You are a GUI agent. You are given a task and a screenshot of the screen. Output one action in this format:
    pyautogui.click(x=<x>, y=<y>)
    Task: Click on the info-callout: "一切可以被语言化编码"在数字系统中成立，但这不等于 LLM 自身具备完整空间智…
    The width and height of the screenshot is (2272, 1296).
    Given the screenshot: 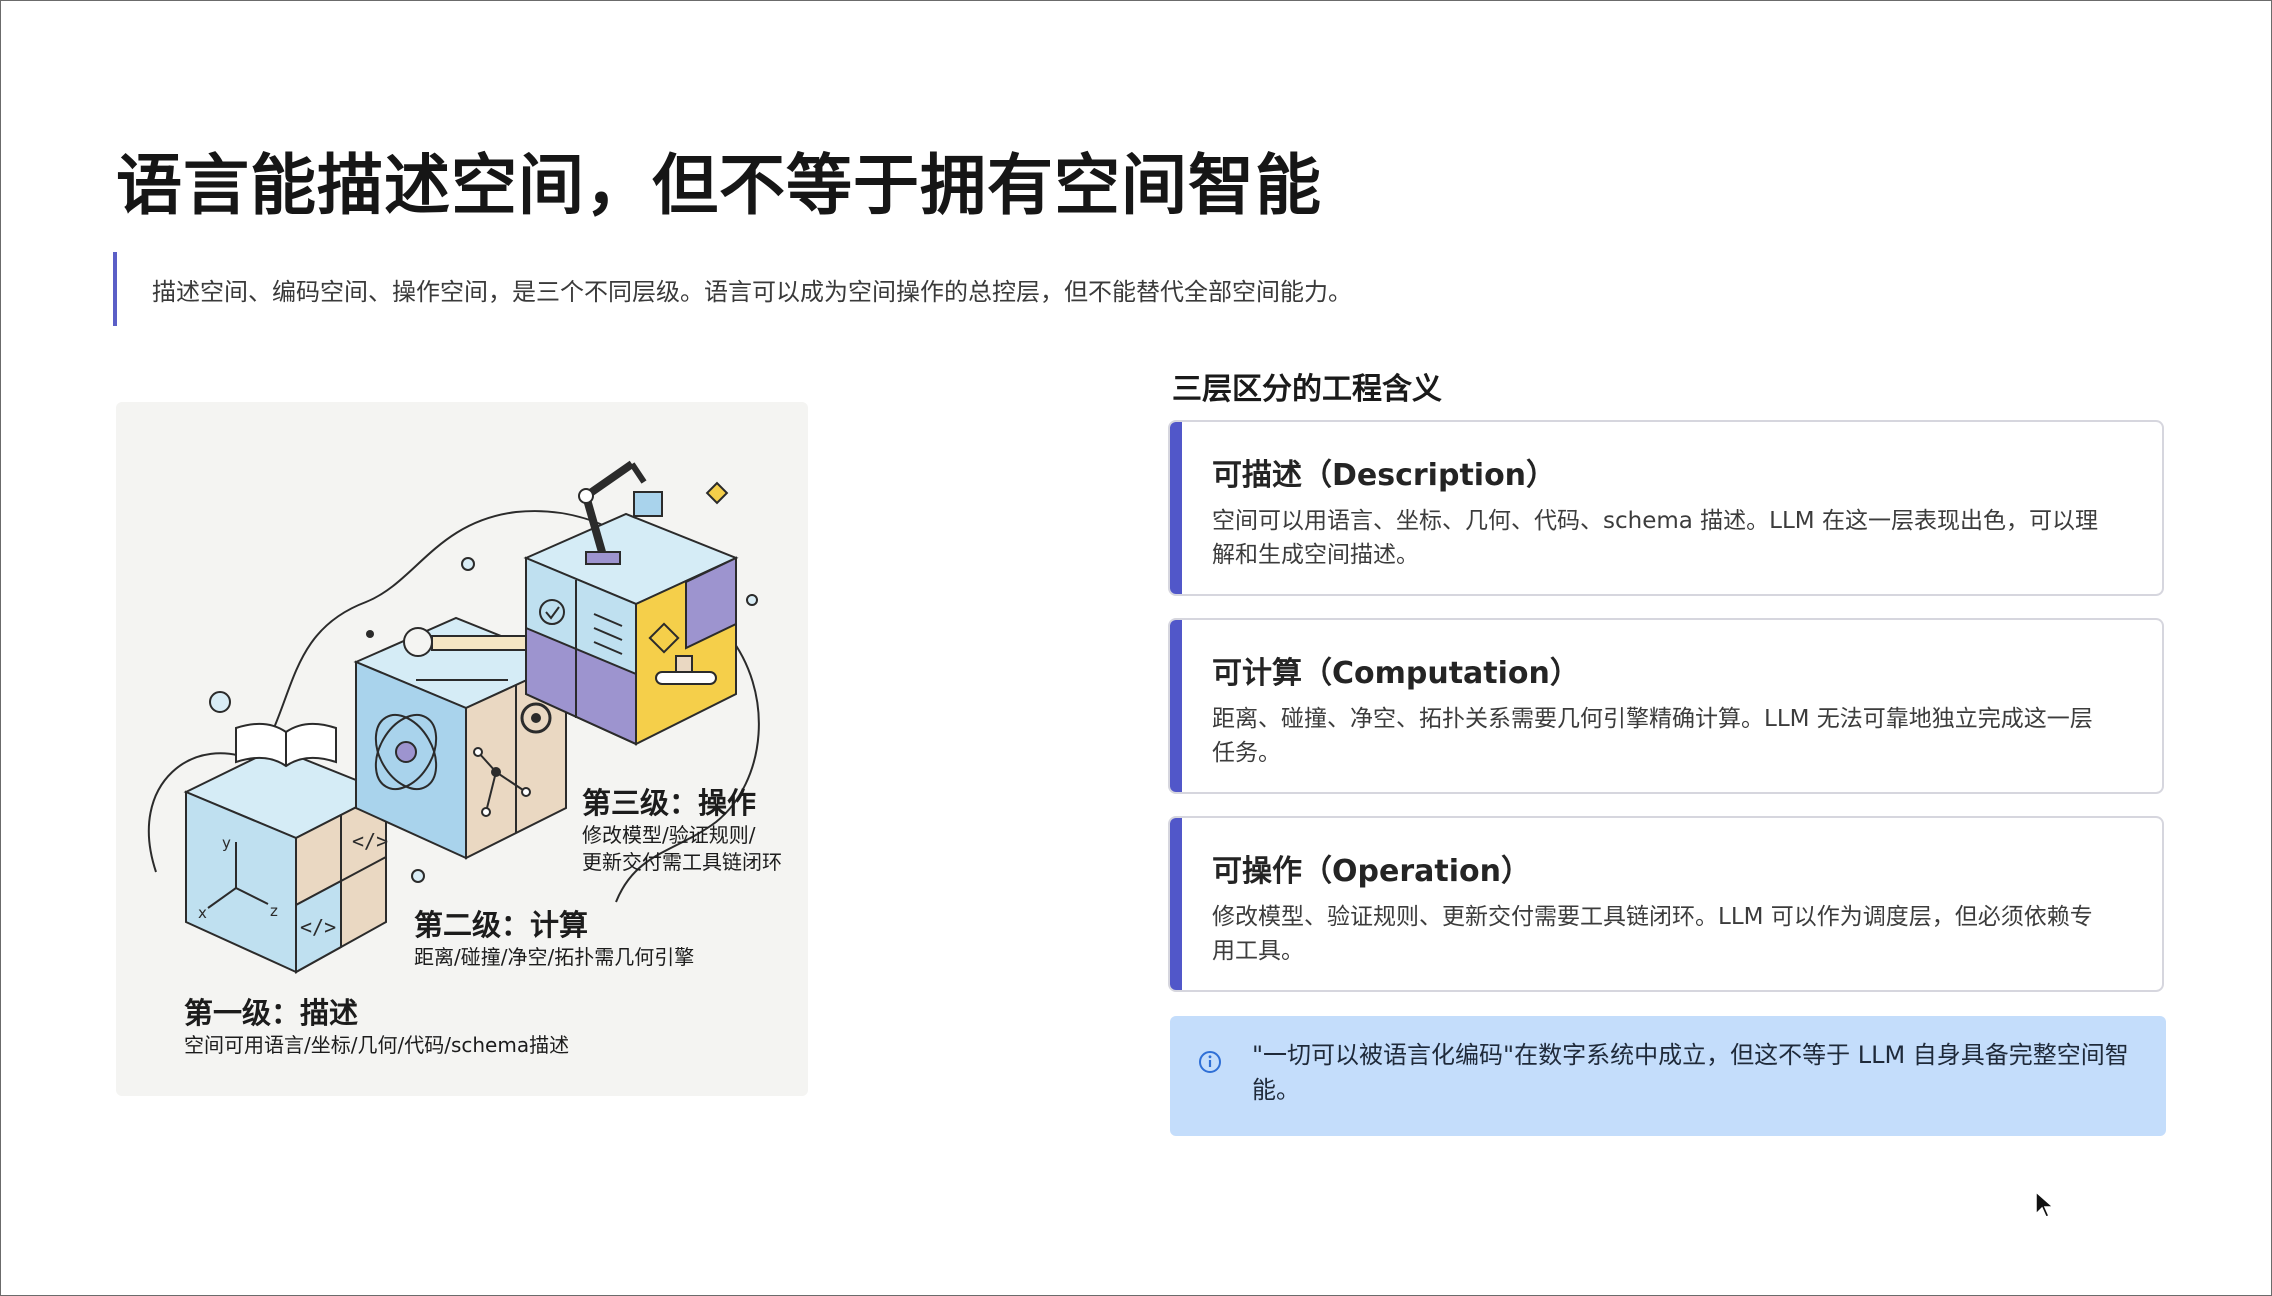 What is the action you would take?
    pyautogui.click(x=1668, y=1076)
    